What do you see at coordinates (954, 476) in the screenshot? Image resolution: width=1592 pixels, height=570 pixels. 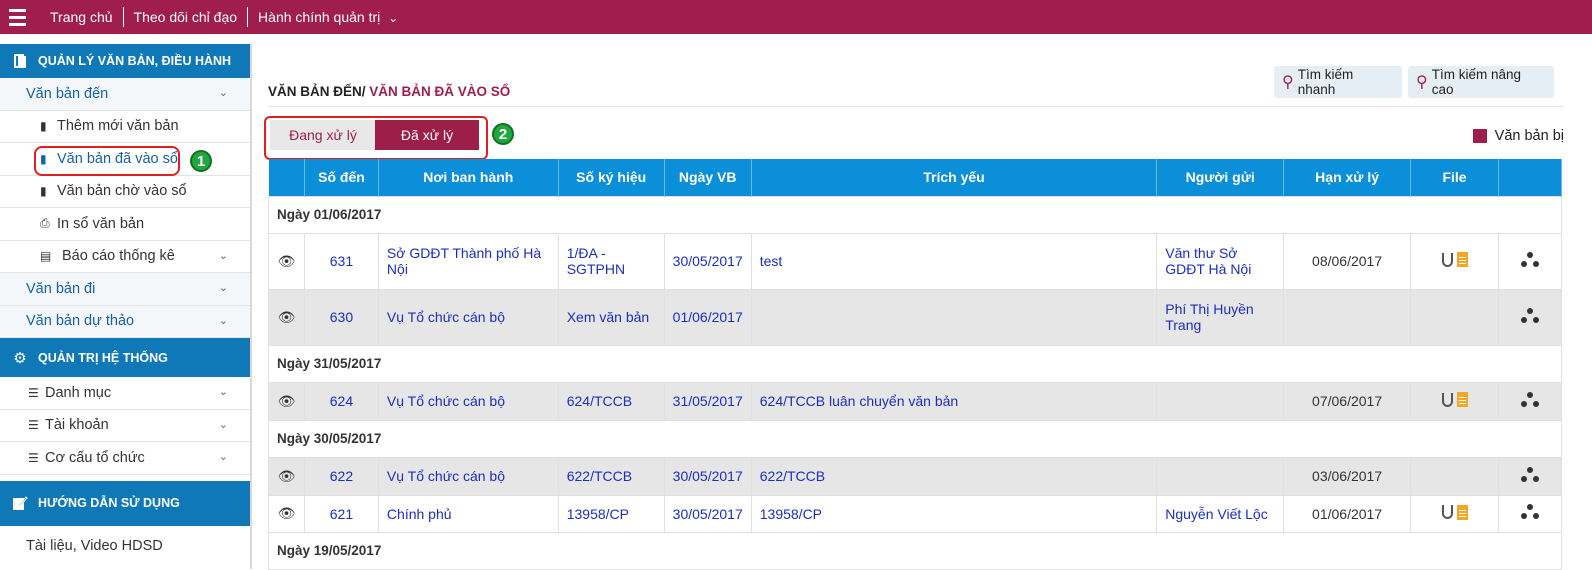 I see `cell-trich-yeu: 622/TCCB` at bounding box center [954, 476].